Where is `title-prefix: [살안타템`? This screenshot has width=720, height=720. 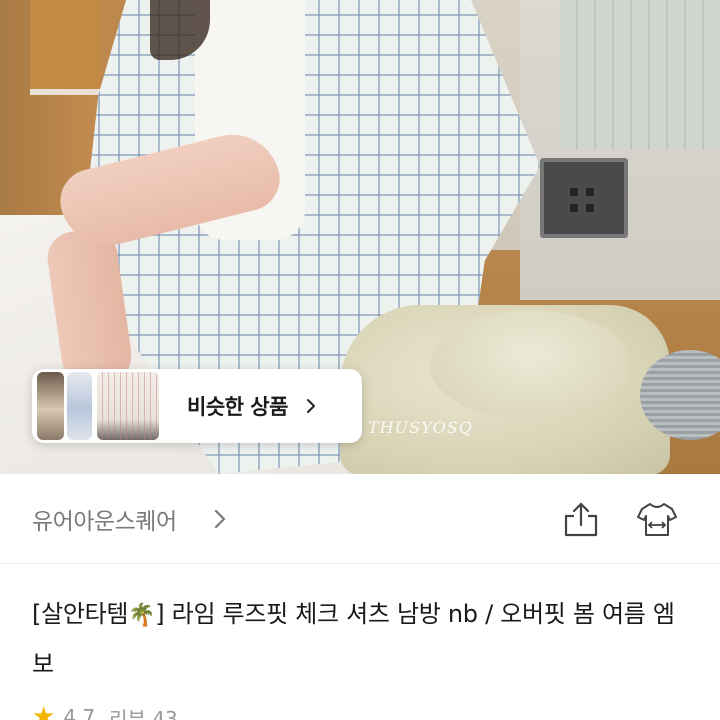
title-prefix: [살안타템 is located at coordinates (80, 614).